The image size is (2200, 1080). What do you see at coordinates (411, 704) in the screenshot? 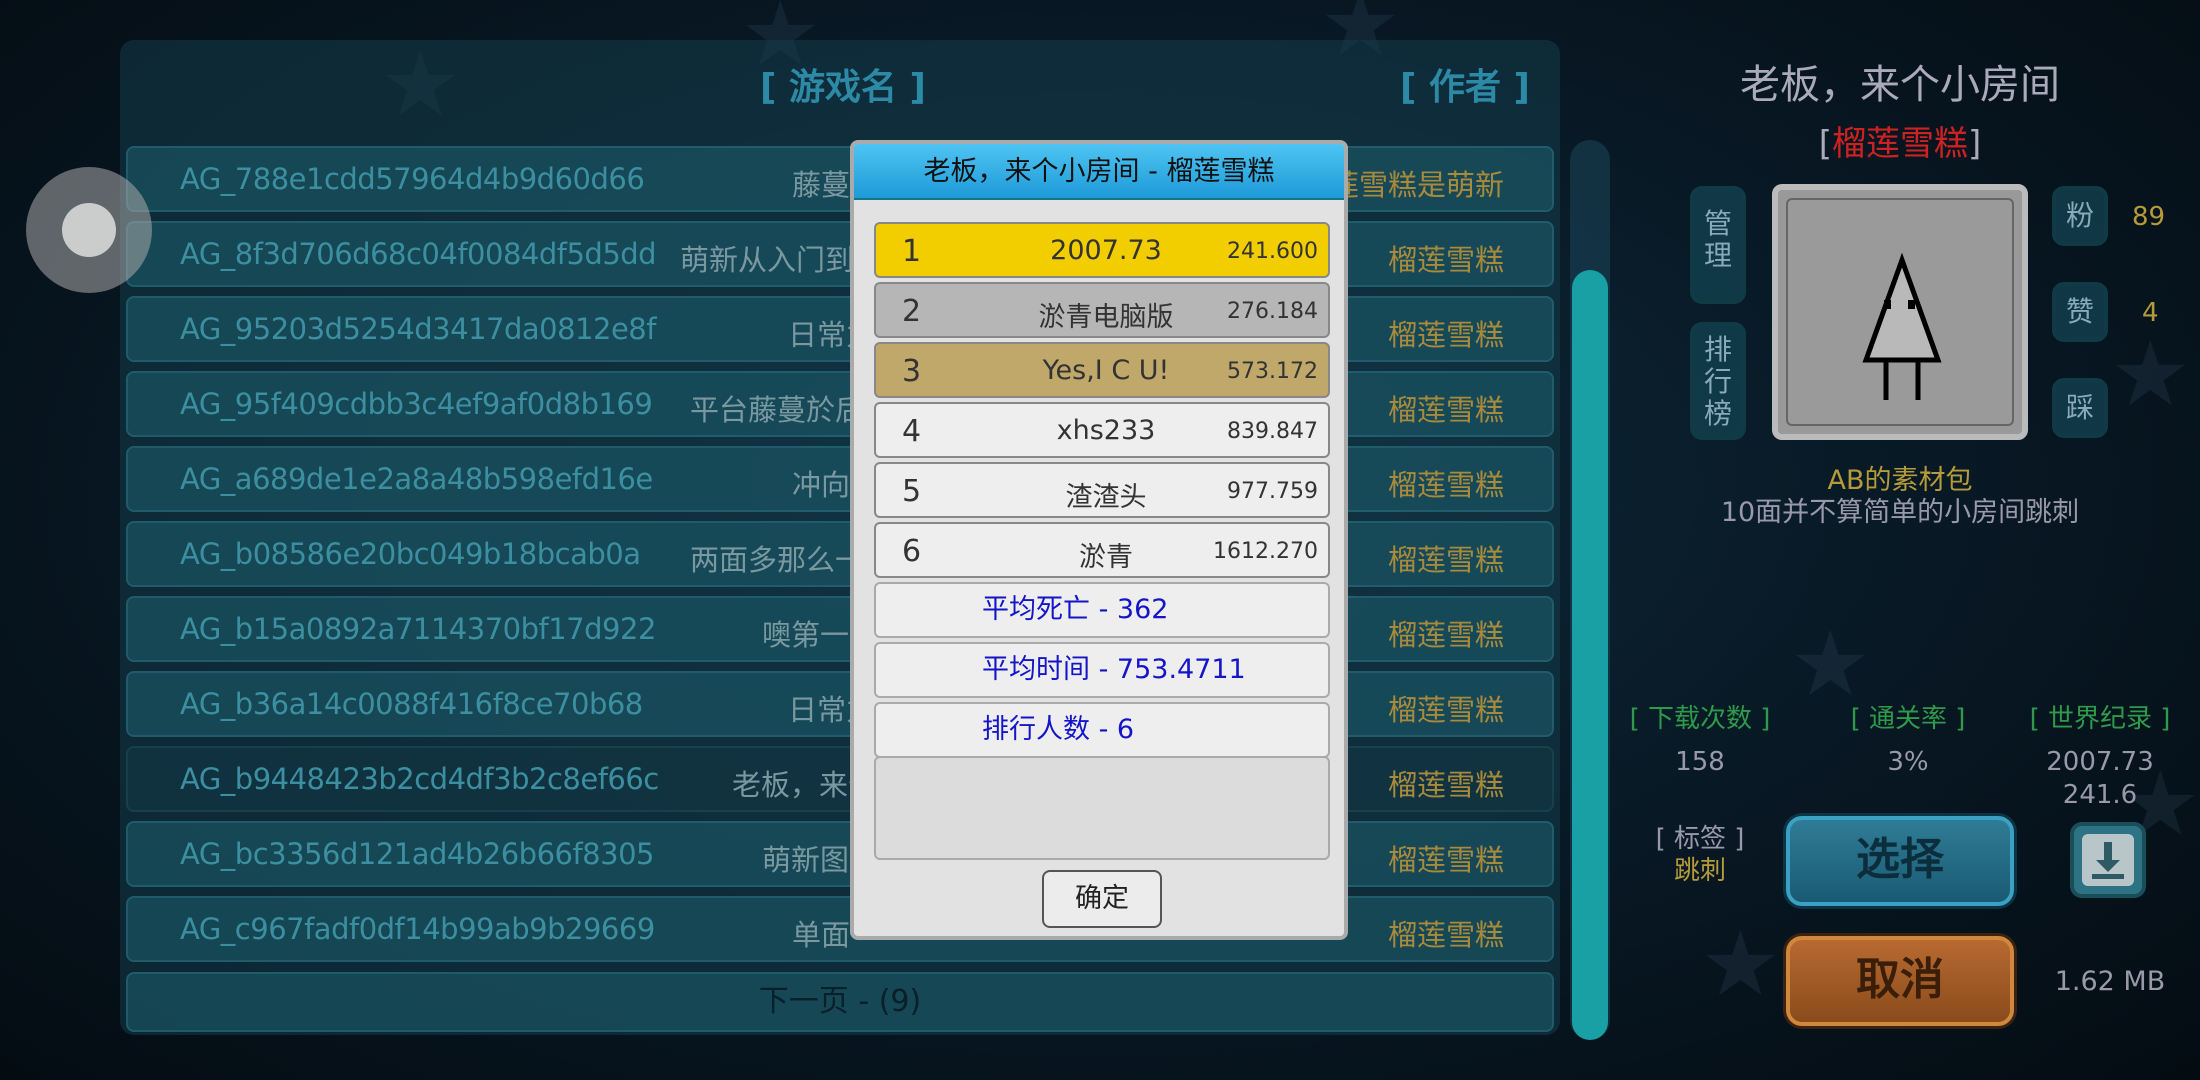
I see `level-id: AG_b36a14c0088f416f8ce70b68` at bounding box center [411, 704].